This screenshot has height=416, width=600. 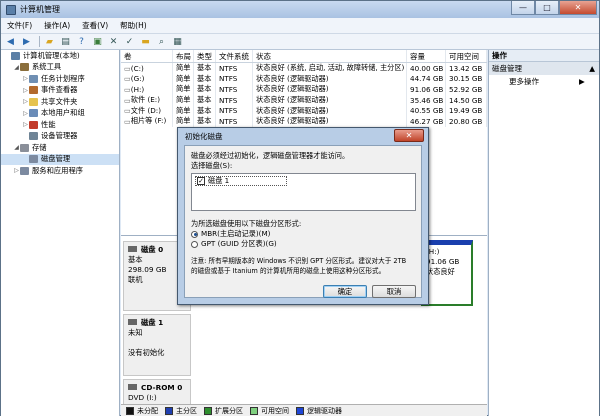 What do you see at coordinates (303, 234) in the screenshot?
I see `mbr-option: MBR(主启动记录)(M)` at bounding box center [303, 234].